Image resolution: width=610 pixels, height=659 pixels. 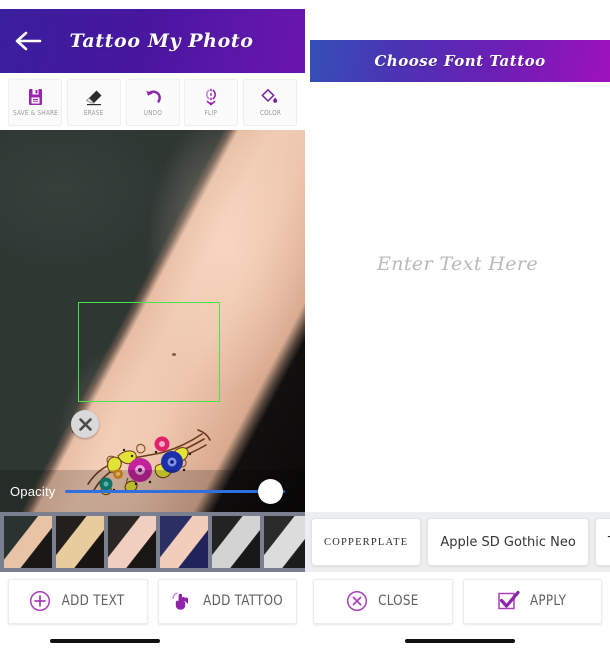 I want to click on font-chip-apple-sd-gothic-neo: Apple SD Gothic Neo, so click(x=508, y=542).